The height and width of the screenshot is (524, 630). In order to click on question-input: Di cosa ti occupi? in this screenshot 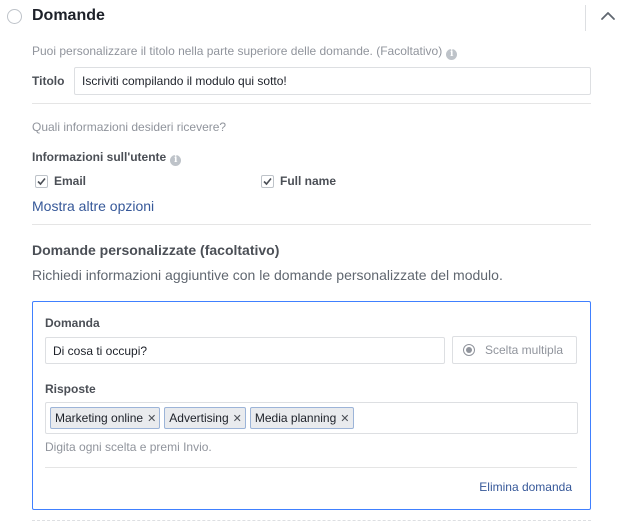, I will do `click(245, 350)`.